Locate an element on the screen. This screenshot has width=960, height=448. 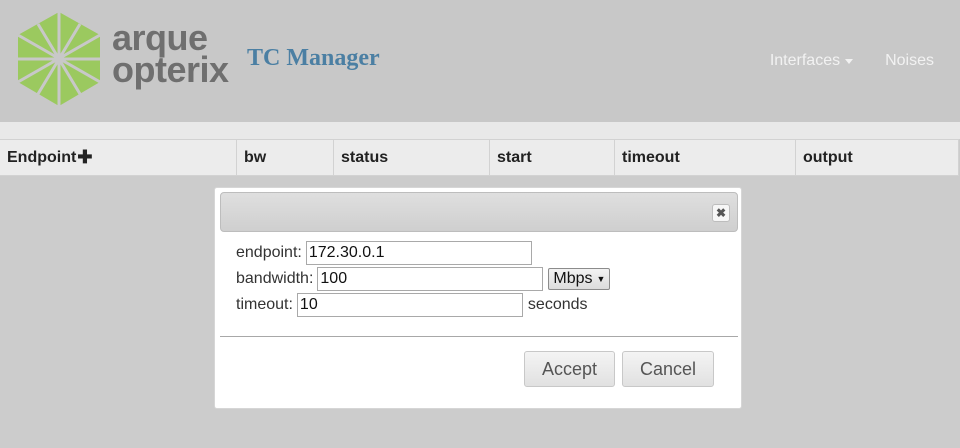
col-bw: bw is located at coordinates (285, 157).